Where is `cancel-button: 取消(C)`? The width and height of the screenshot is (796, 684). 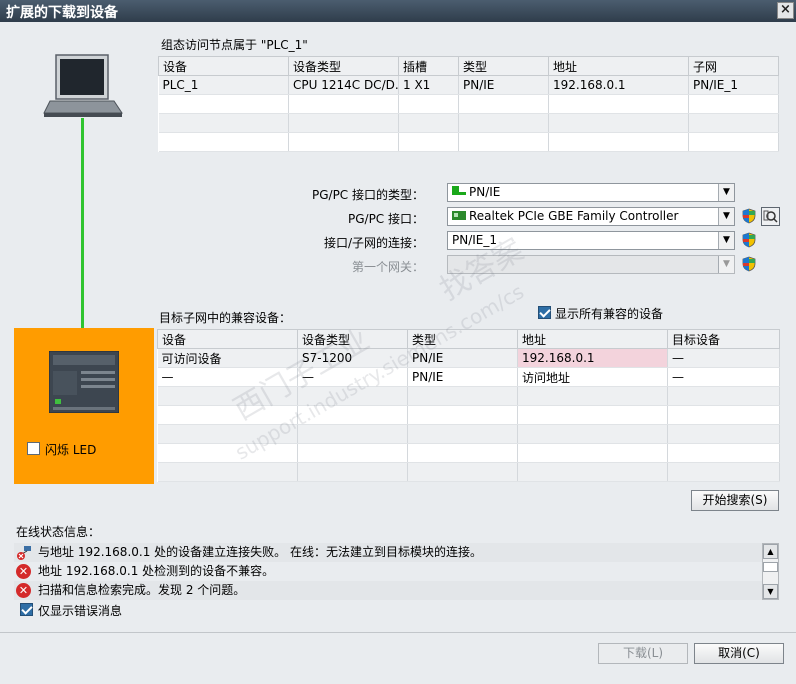
cancel-button: 取消(C) is located at coordinates (739, 653).